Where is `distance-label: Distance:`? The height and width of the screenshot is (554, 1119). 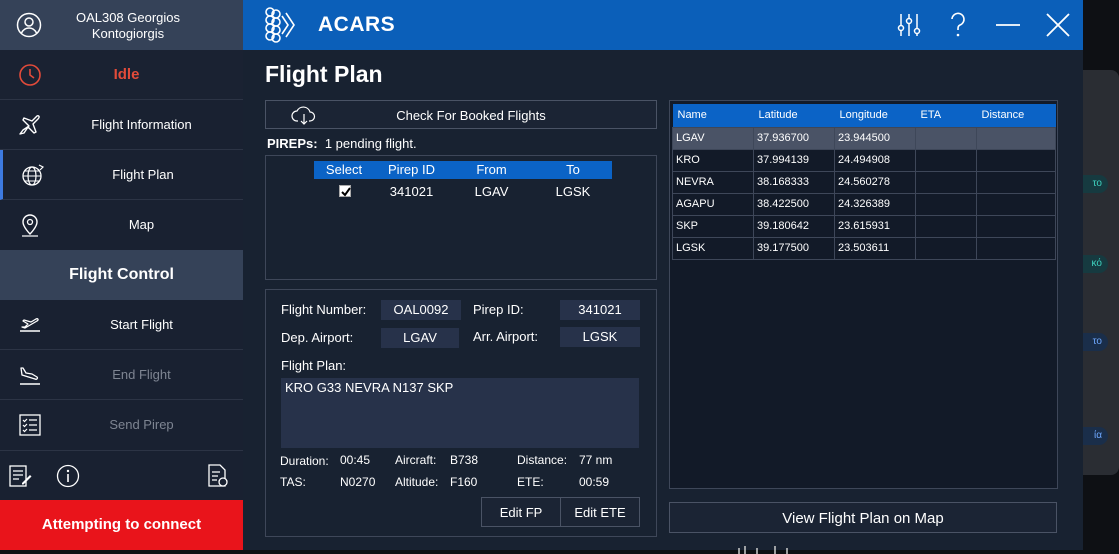
distance-label: Distance: is located at coordinates (542, 460).